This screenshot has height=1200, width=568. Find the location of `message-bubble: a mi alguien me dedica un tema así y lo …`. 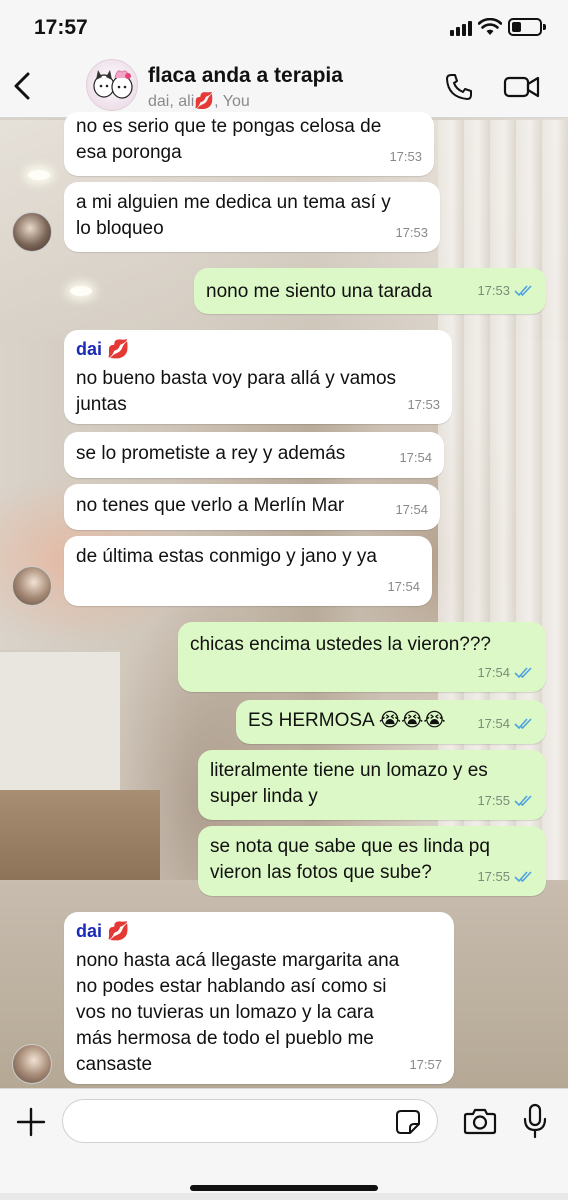

message-bubble: a mi alguien me dedica un tema así y lo … is located at coordinates (252, 217).